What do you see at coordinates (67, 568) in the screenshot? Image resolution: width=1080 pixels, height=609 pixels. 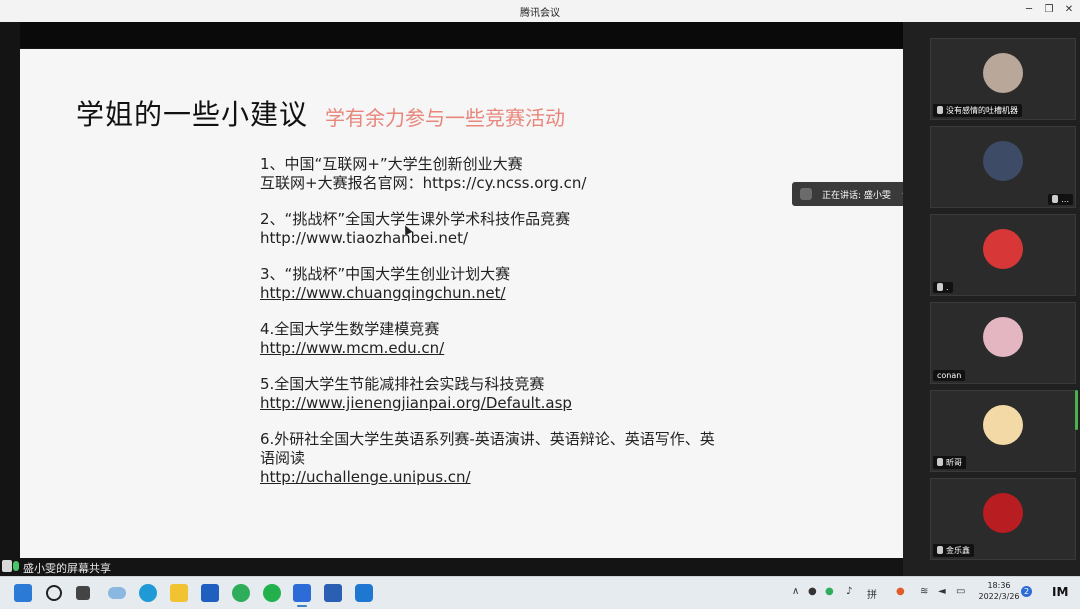 I see `share-label: 盛小雯的屏幕共享` at bounding box center [67, 568].